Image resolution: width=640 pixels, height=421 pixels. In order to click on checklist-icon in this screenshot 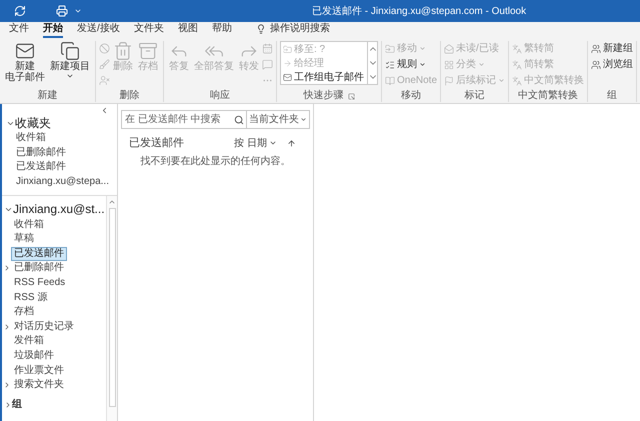, I will do `click(390, 65)`.